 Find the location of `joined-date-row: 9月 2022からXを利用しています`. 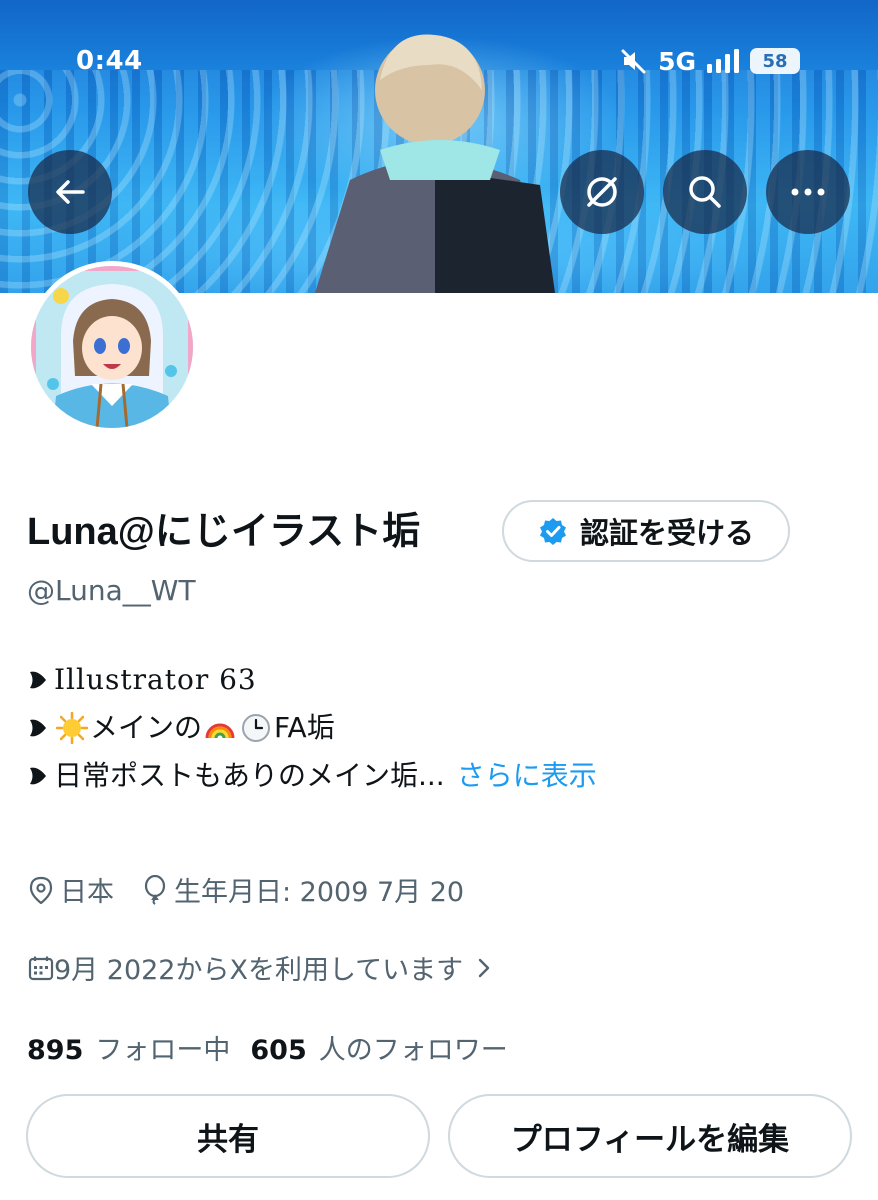

joined-date-row: 9月 2022からXを利用しています is located at coordinates (261, 967).